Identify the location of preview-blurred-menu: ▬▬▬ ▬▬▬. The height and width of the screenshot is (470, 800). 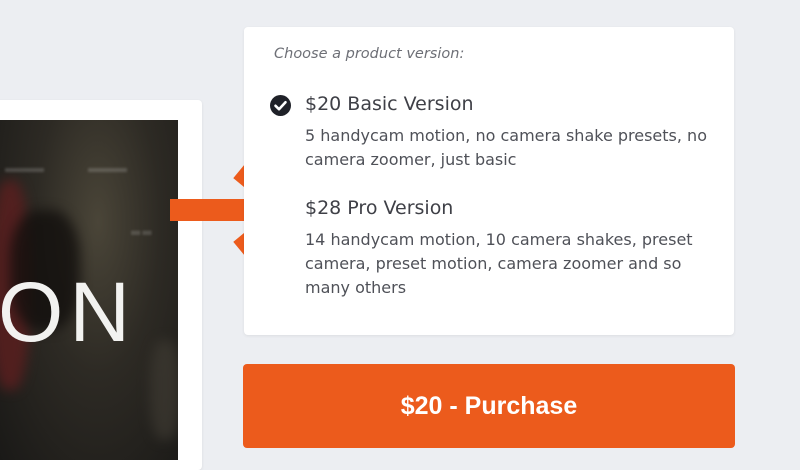
(89, 170).